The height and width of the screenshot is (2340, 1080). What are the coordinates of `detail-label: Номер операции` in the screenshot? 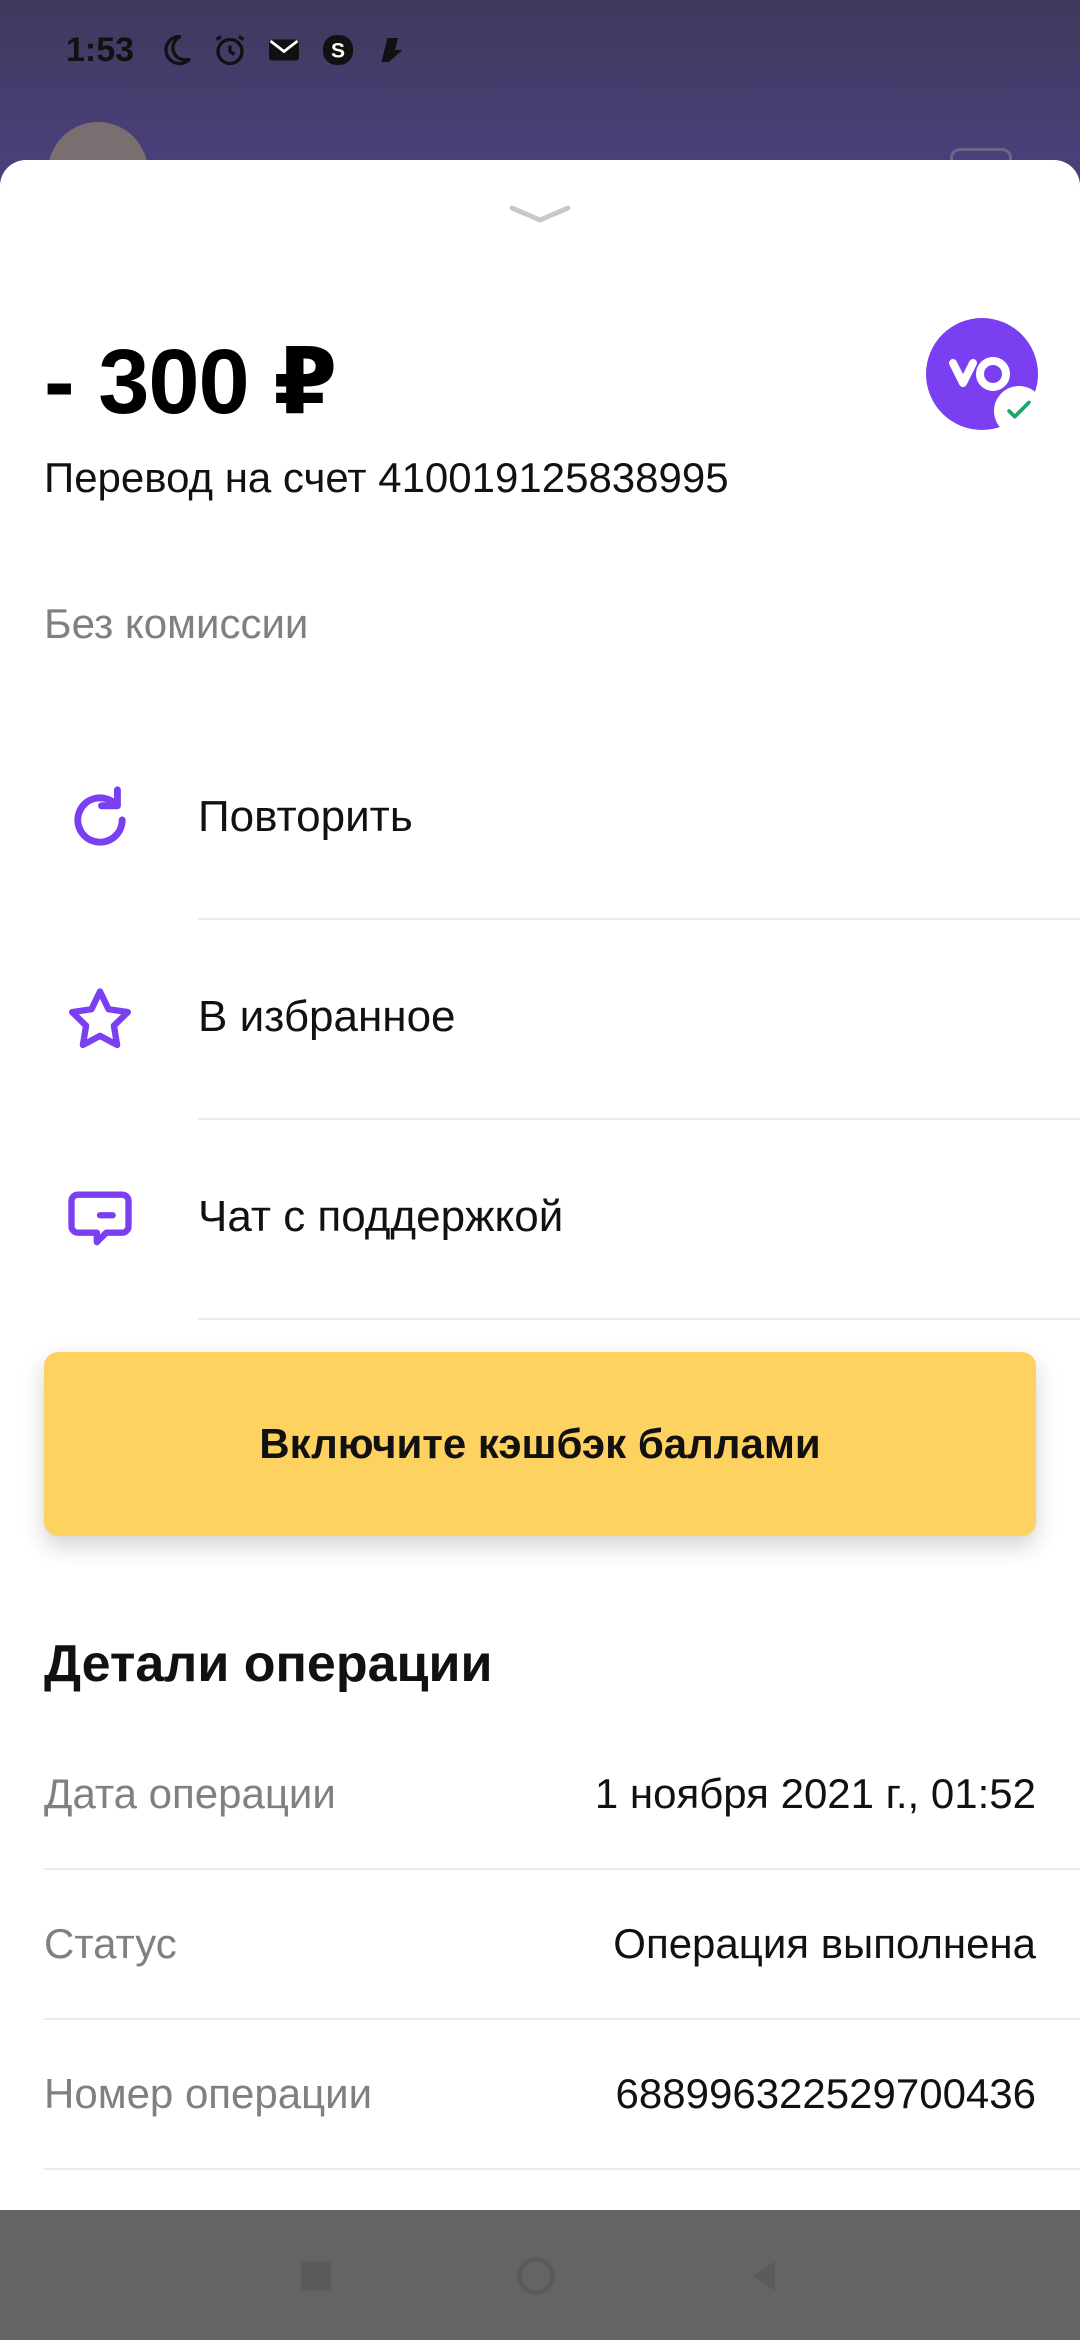 It's located at (208, 2093).